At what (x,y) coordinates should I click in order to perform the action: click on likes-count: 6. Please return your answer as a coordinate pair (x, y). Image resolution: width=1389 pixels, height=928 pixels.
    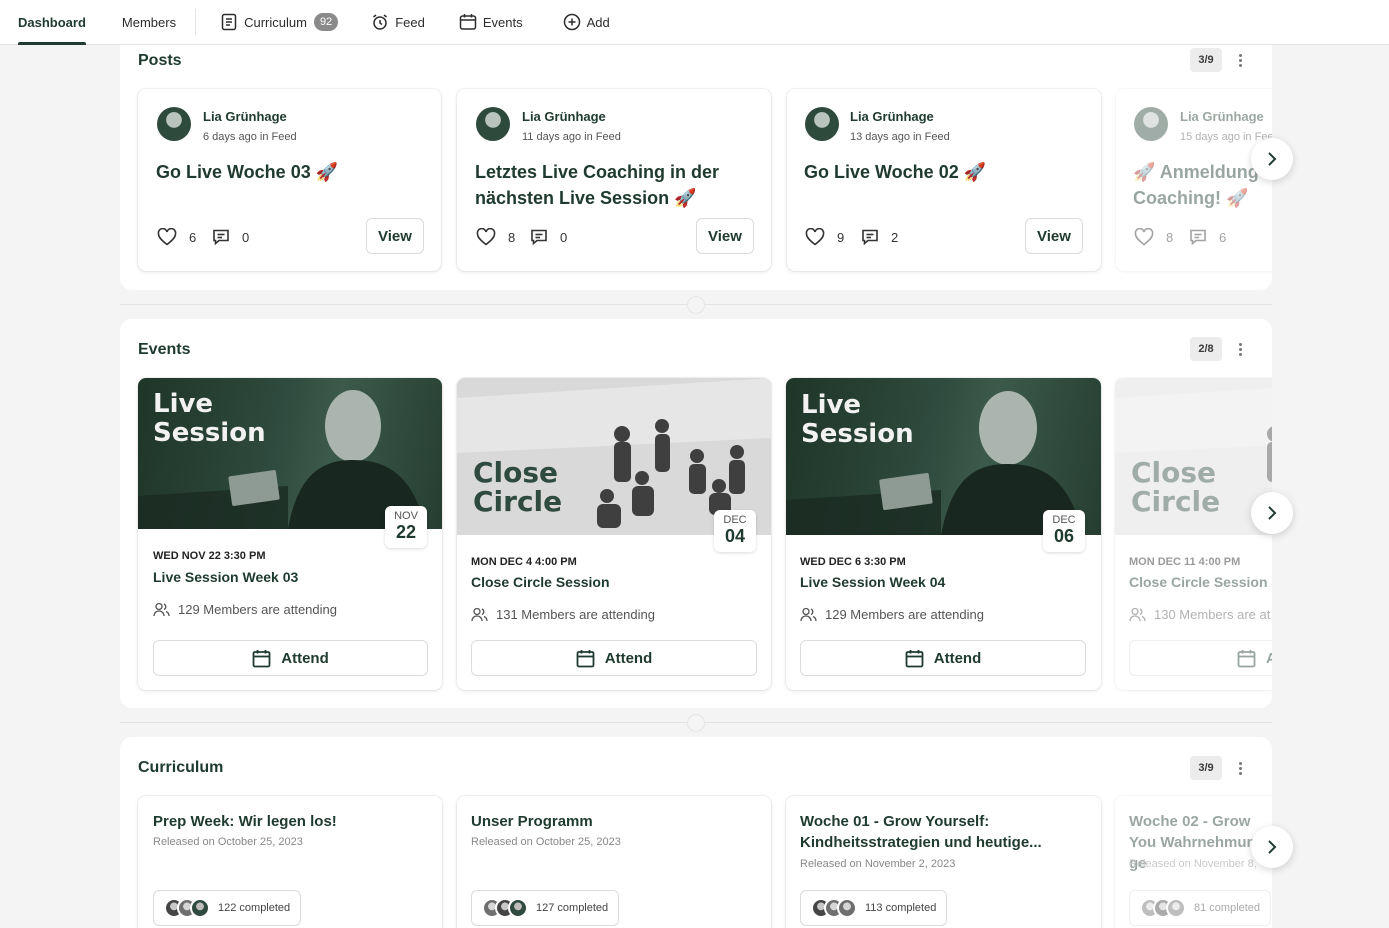
    Looking at the image, I should click on (193, 237).